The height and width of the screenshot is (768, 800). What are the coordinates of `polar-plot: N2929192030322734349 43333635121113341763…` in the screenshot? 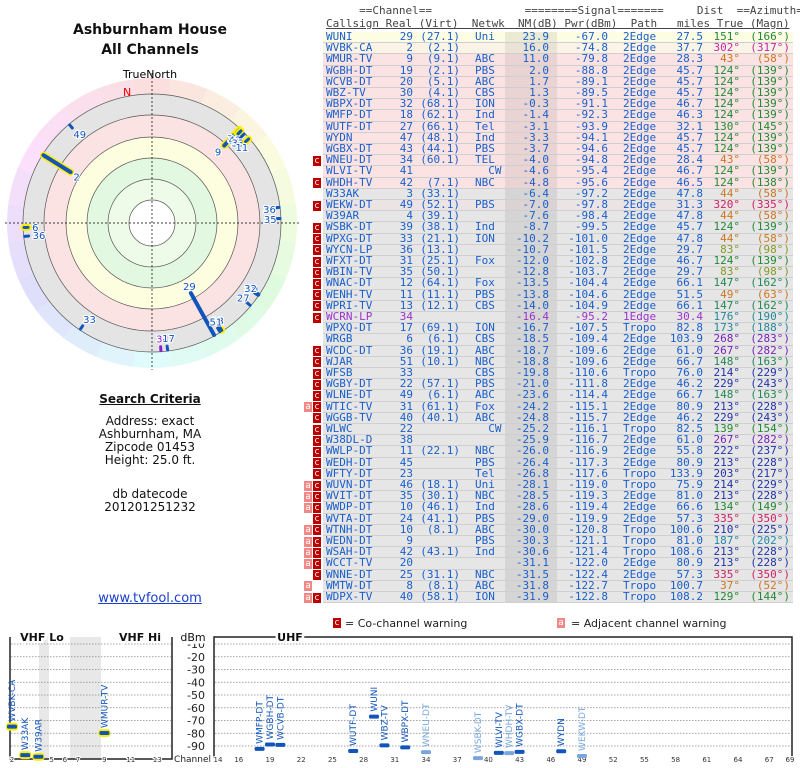 It's located at (152, 221).